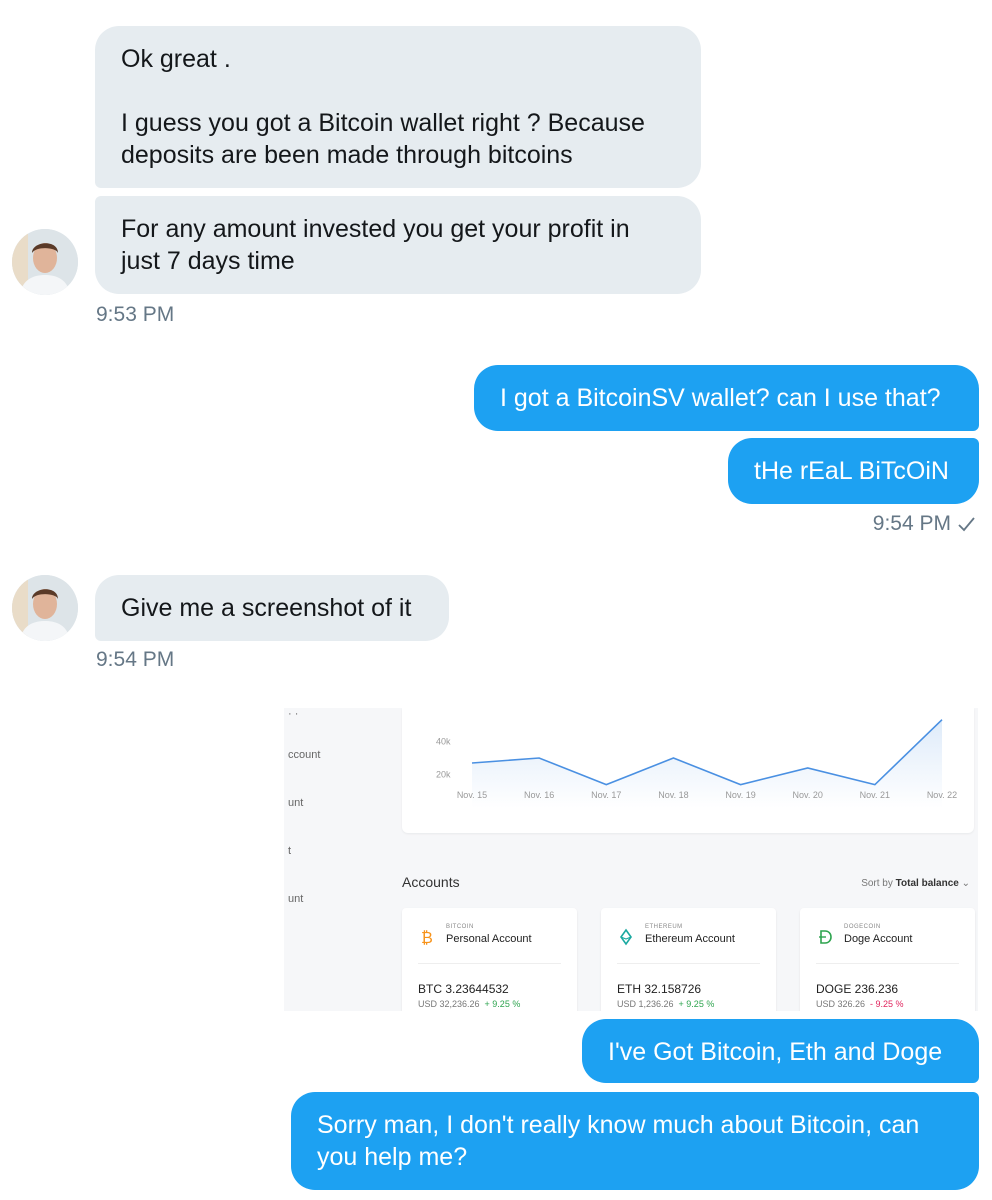 The width and height of the screenshot is (992, 1200). I want to click on outgoing-message: tHe rEaL BiTcOiN, so click(853, 471).